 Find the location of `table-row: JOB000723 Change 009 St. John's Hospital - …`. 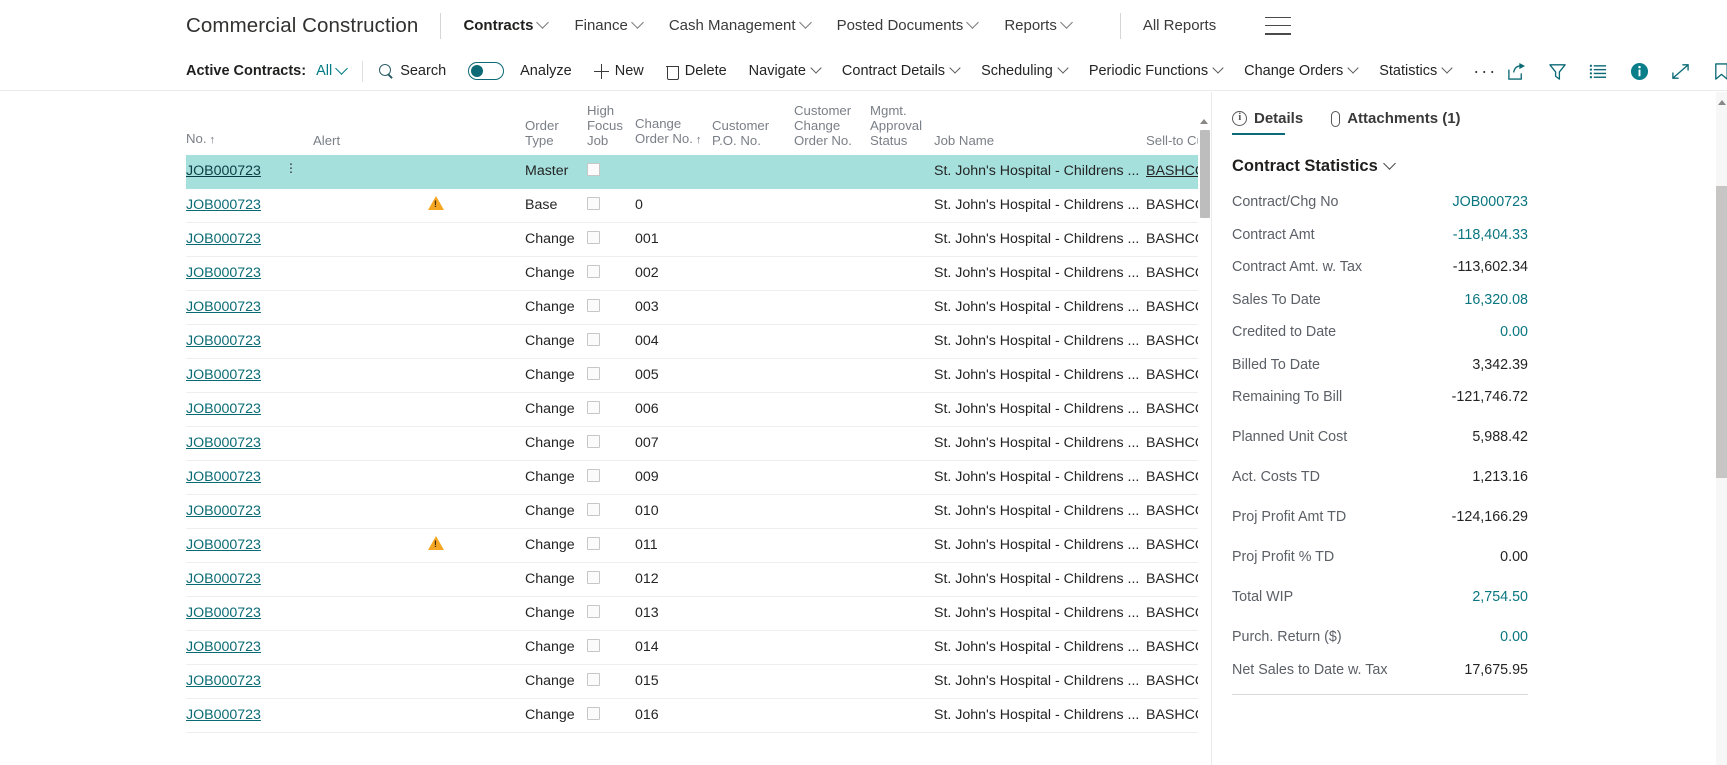

table-row: JOB000723 Change 009 St. John's Hospital - … is located at coordinates (698, 477).